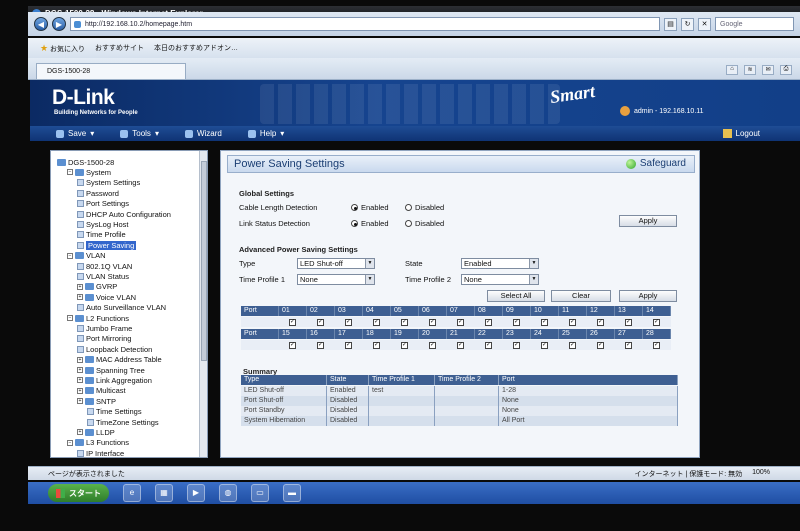 Image resolution: width=800 pixels, height=531 pixels. Describe the element at coordinates (96, 432) in the screenshot. I see `tree-item: + LLDP` at that location.